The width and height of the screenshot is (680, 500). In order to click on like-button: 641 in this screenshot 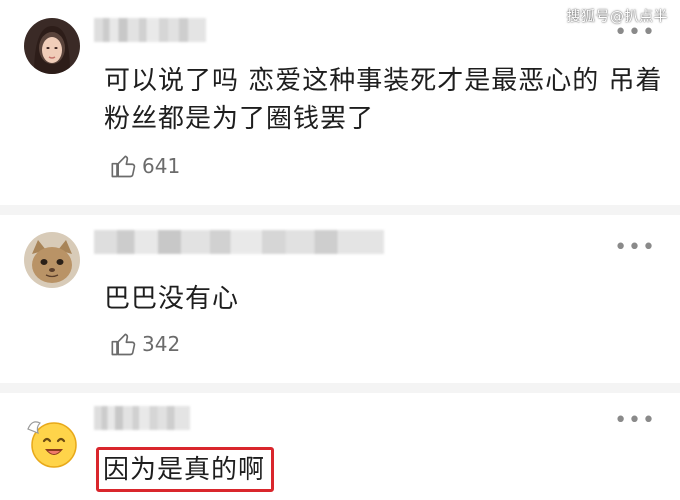, I will do `click(145, 166)`.